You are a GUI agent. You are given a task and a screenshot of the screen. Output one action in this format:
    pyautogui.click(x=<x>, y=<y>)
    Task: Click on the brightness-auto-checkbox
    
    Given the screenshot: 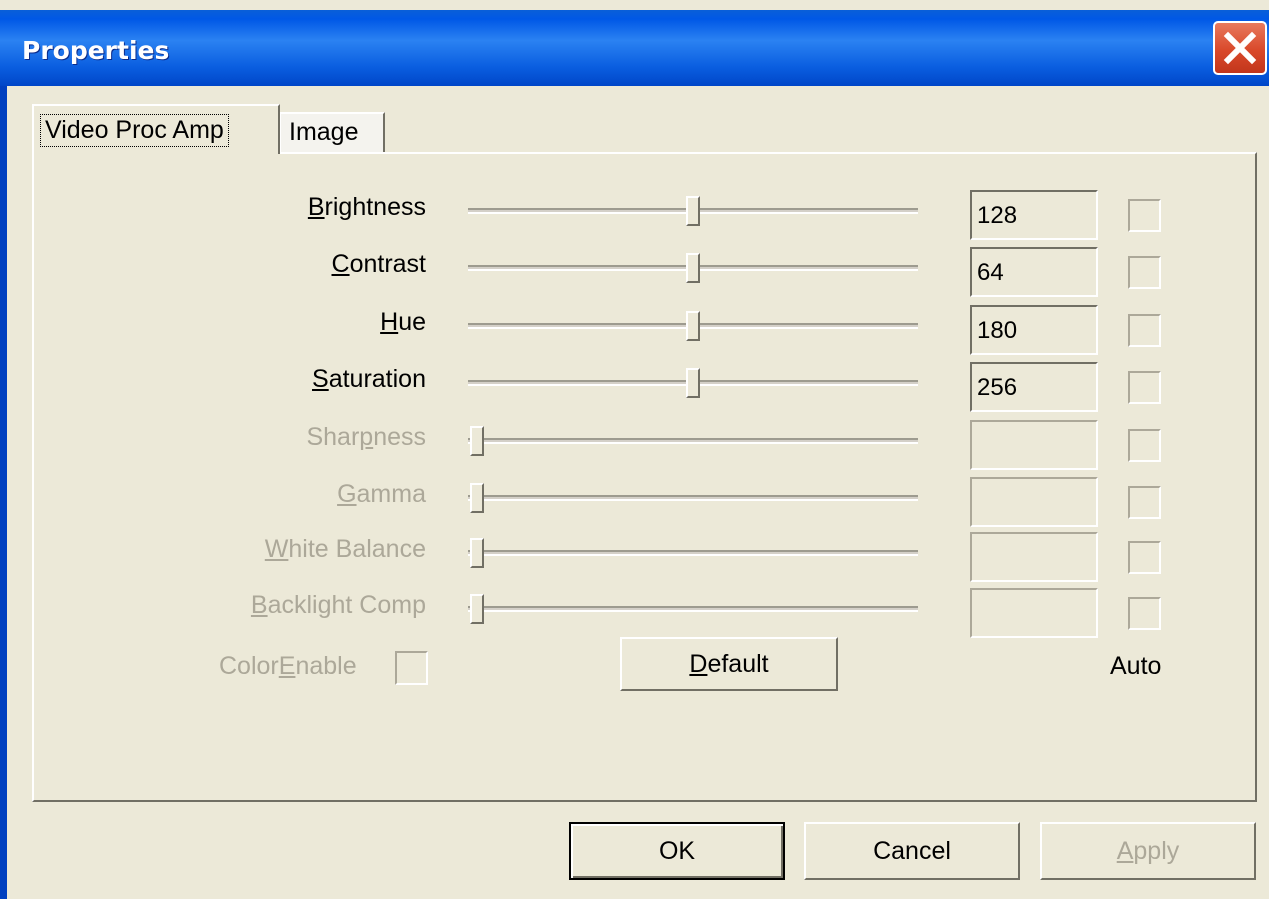 What is the action you would take?
    pyautogui.click(x=1144, y=215)
    